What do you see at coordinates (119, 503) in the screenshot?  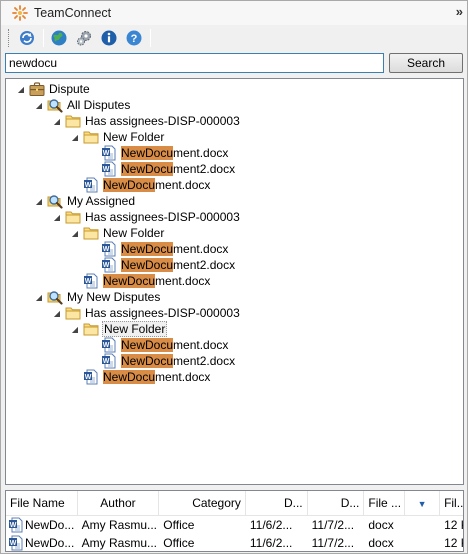 I see `column-header-author: Author` at bounding box center [119, 503].